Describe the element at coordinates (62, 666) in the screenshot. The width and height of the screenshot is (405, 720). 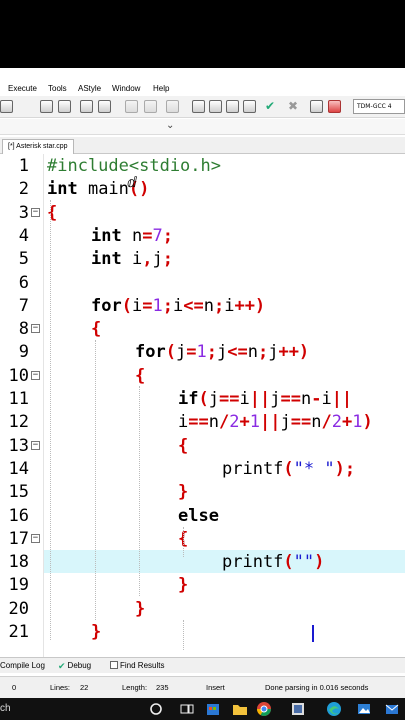
I see `check-icon: ✔` at that location.